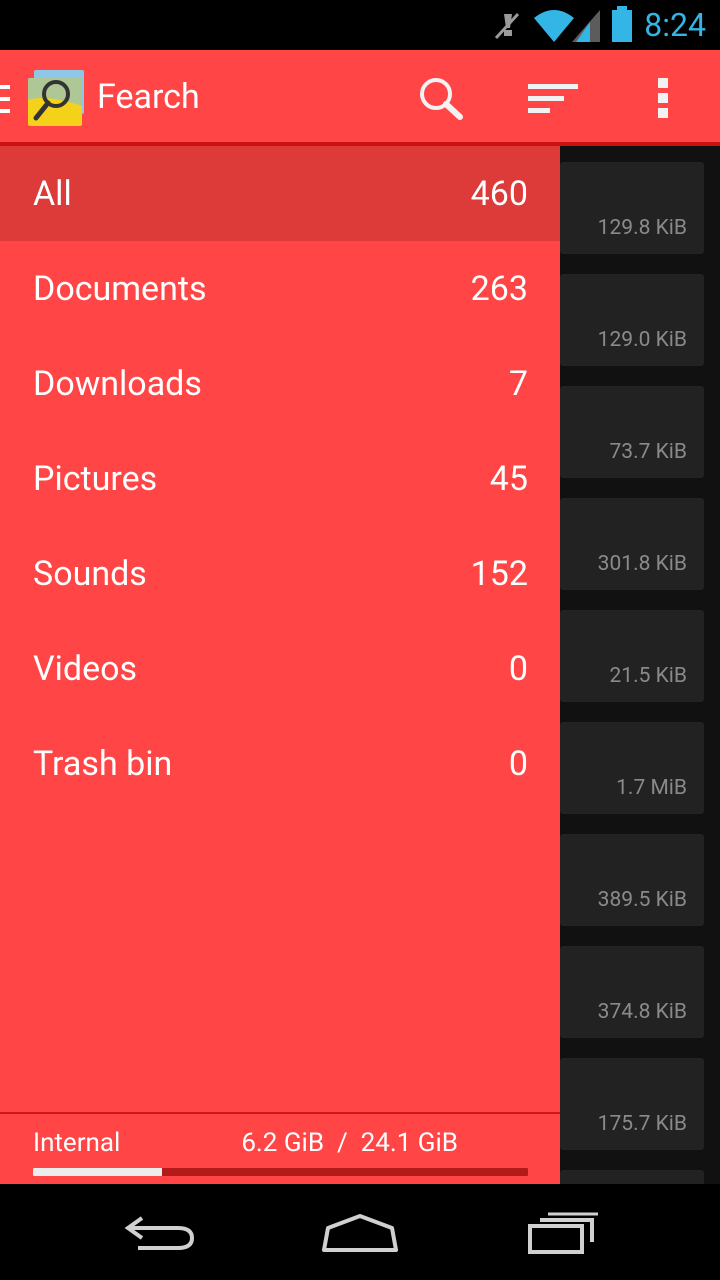  Describe the element at coordinates (283, 1143) in the screenshot. I see `storage-used: 6.2 GiB` at that location.